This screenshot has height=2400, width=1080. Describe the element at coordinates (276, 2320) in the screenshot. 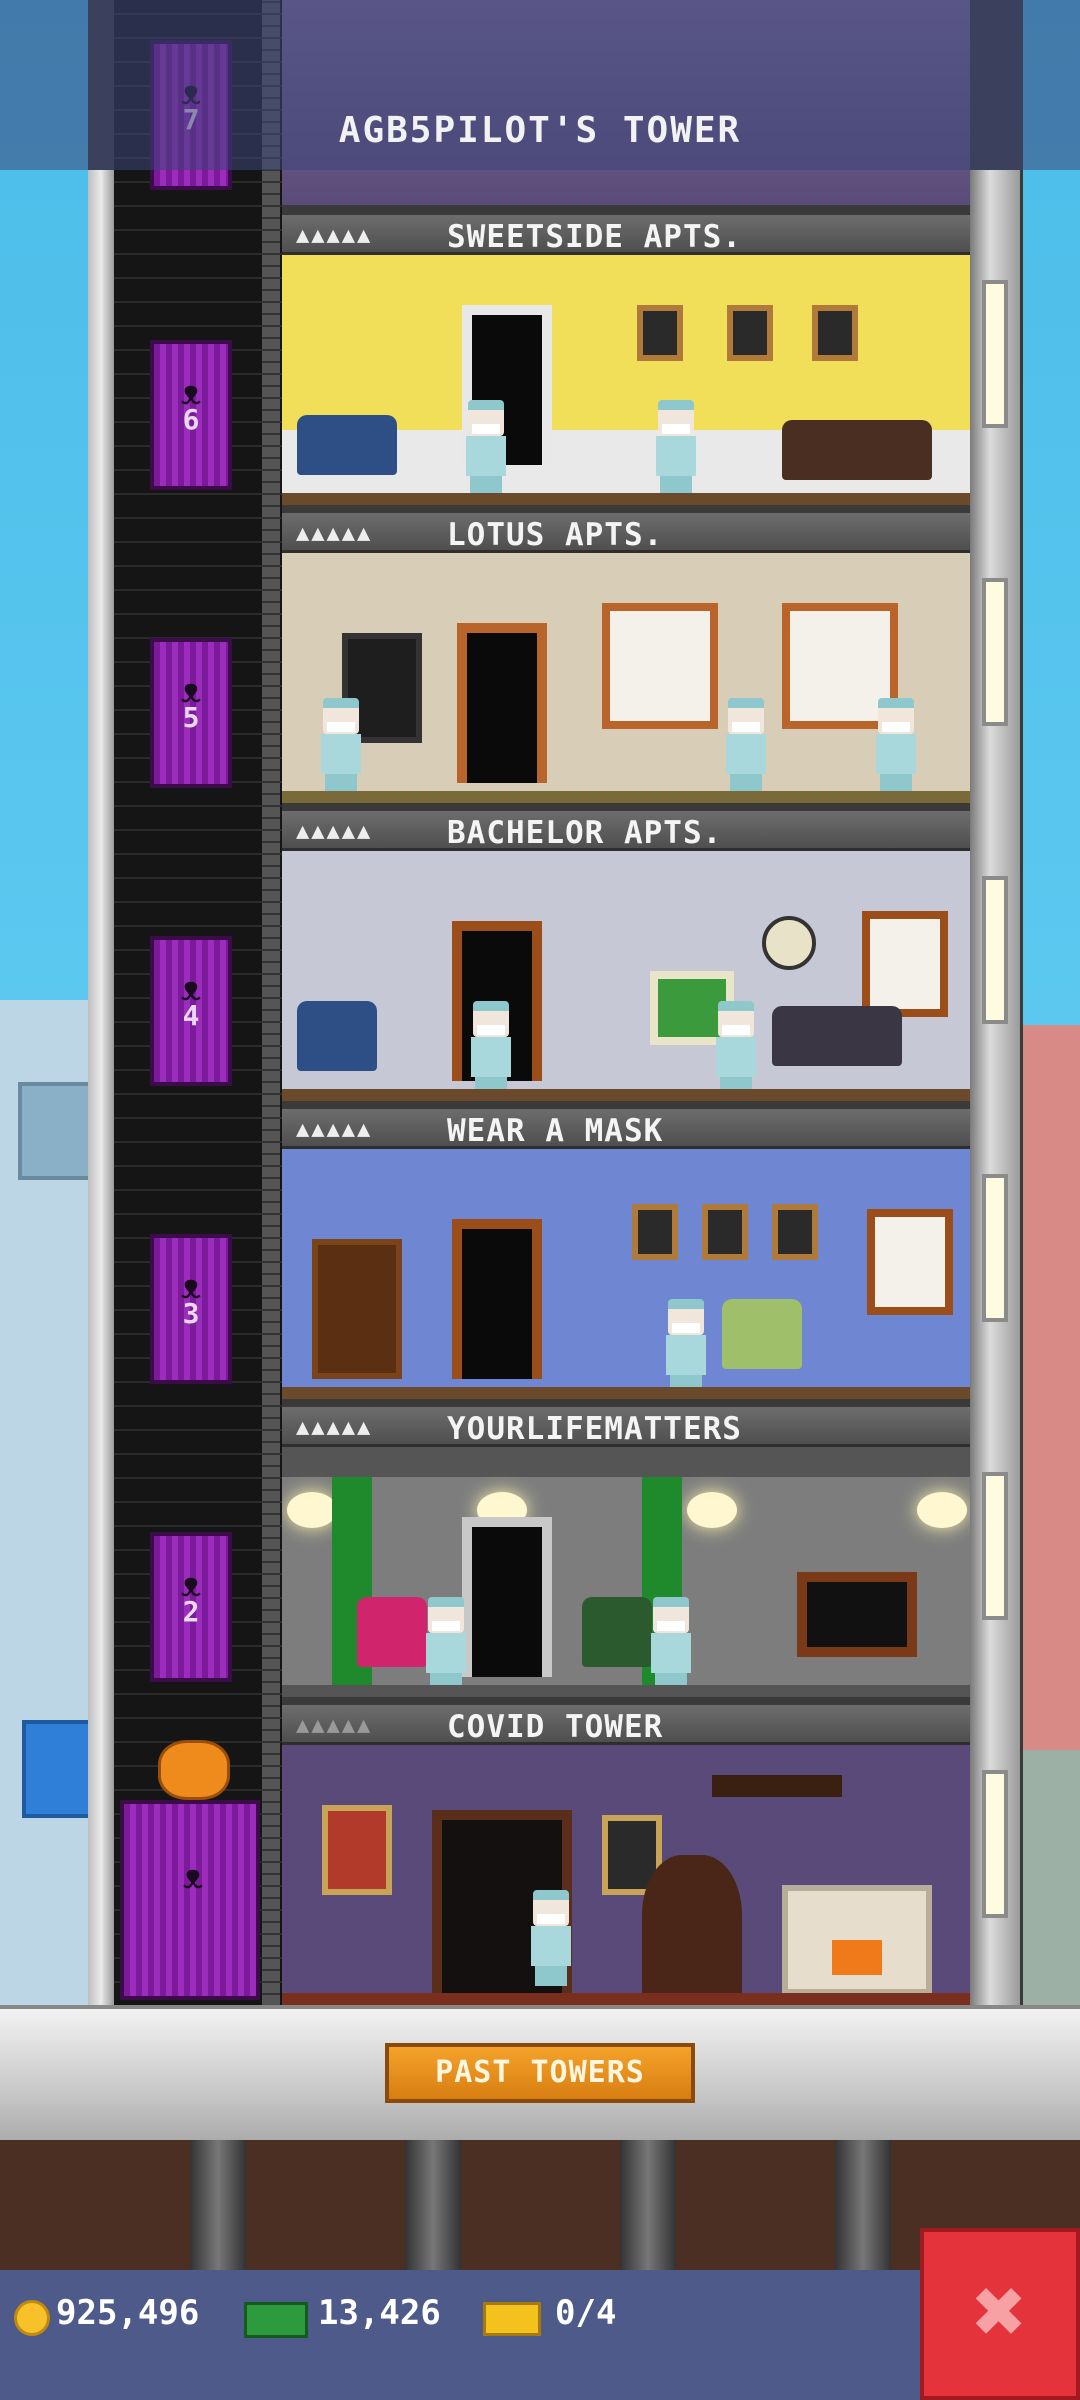

I see `tower-bux-icon` at that location.